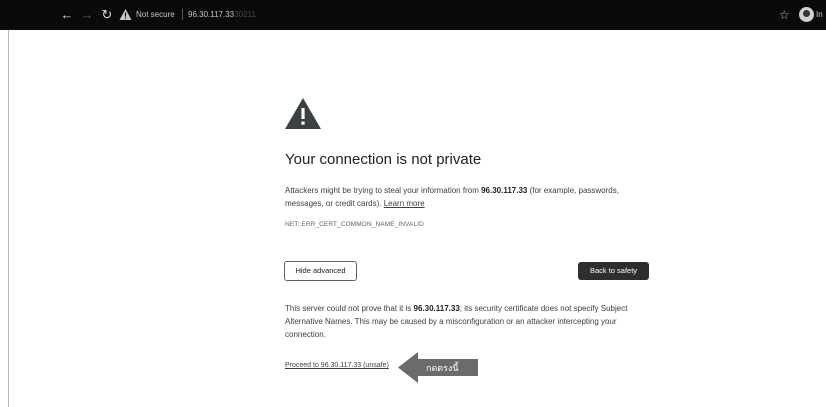 The height and width of the screenshot is (407, 826). What do you see at coordinates (182, 14) in the screenshot?
I see `omnibox-separator` at bounding box center [182, 14].